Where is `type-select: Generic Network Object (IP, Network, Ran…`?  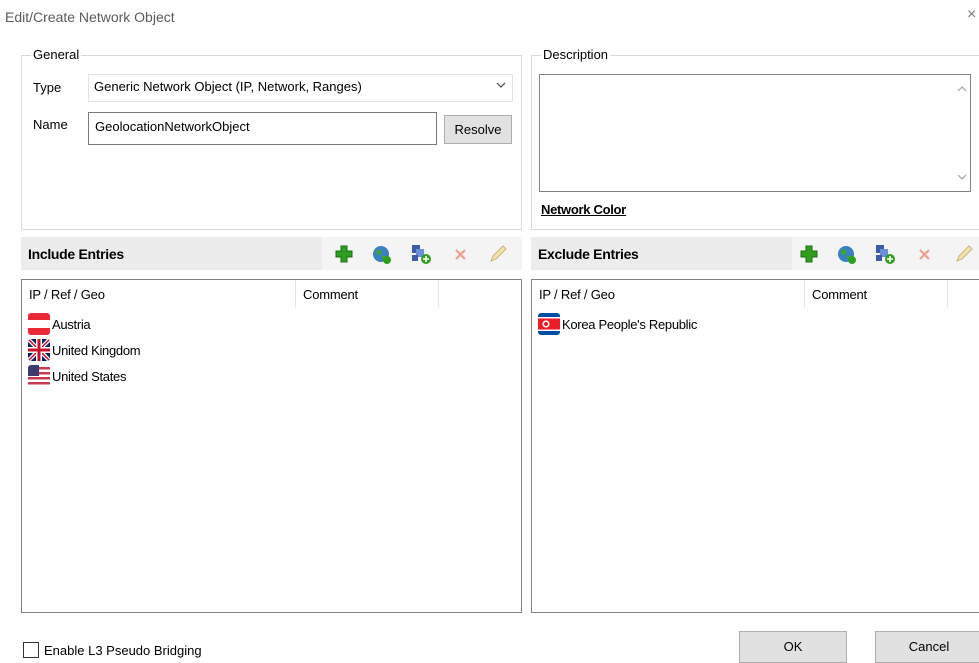 type-select: Generic Network Object (IP, Network, Ran… is located at coordinates (300, 88).